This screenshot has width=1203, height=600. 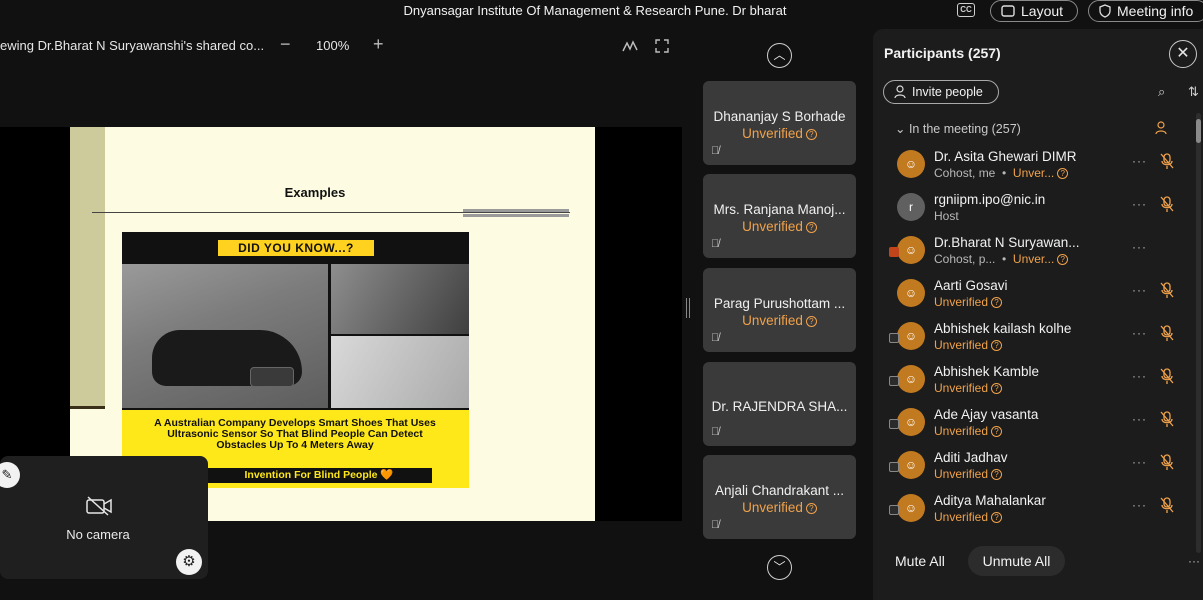 What do you see at coordinates (779, 310) in the screenshot?
I see `video-tile: Parag Purushottam ... Unverified? 🎙̸` at bounding box center [779, 310].